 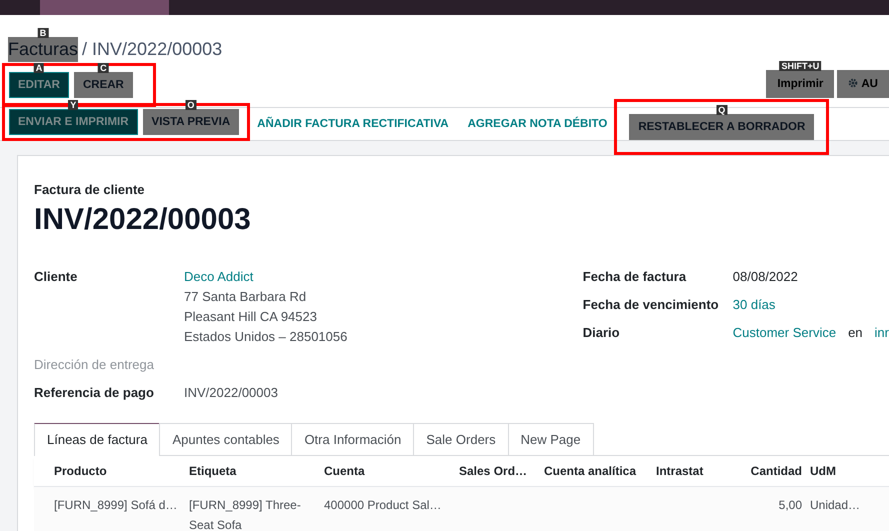 What do you see at coordinates (43, 33) in the screenshot?
I see `hotkey-hint: B` at bounding box center [43, 33].